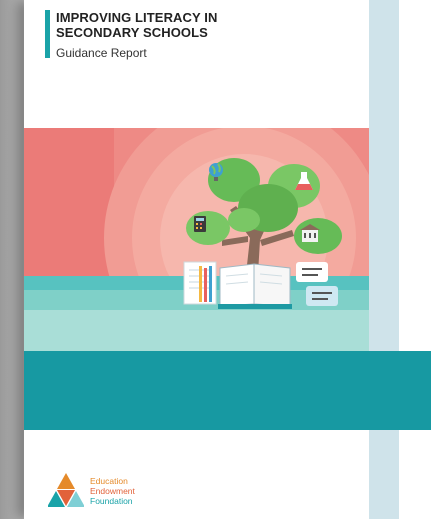 The height and width of the screenshot is (519, 431). I want to click on organization-name: Education Endowment Foundation, so click(112, 491).